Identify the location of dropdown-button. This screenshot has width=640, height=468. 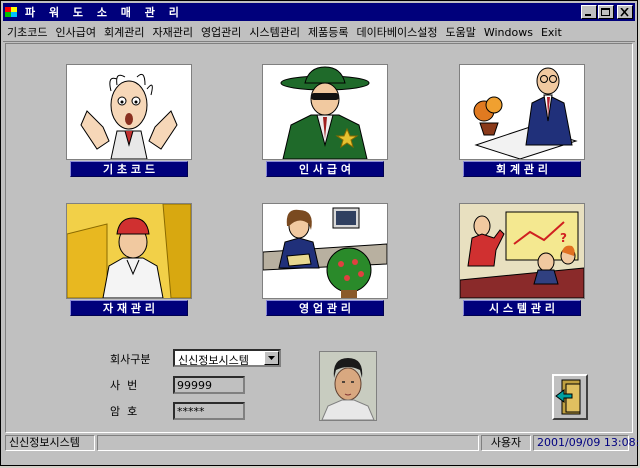
(271, 358).